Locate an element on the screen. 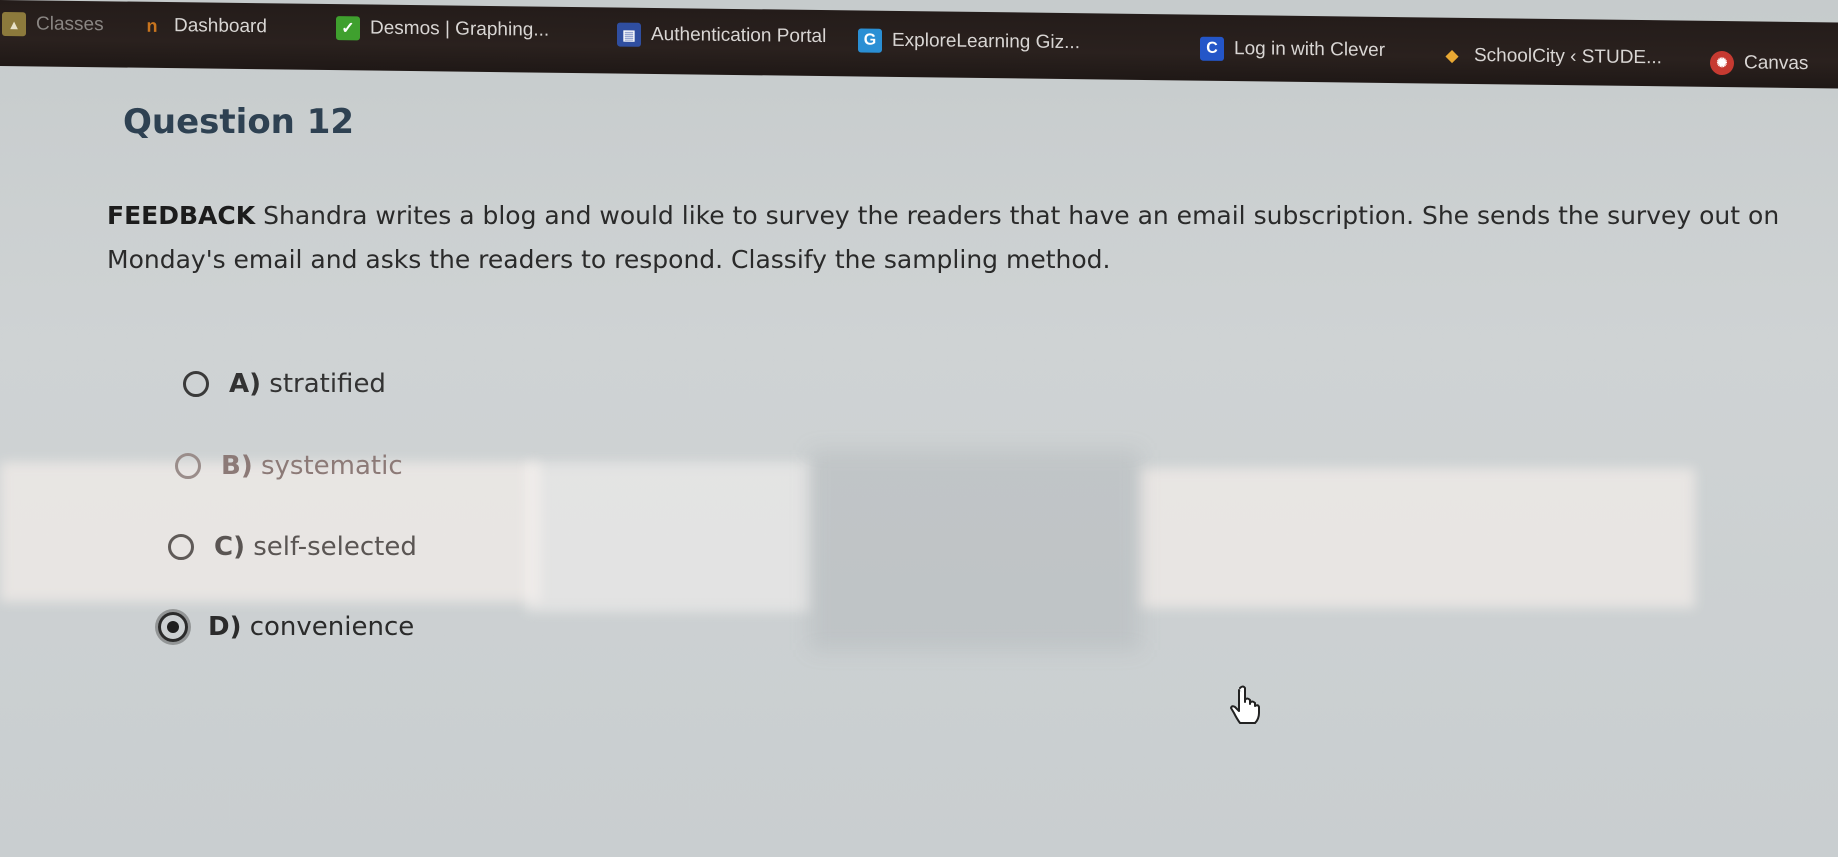 This screenshot has width=1838, height=857. question-title: Question 12 is located at coordinates (239, 122).